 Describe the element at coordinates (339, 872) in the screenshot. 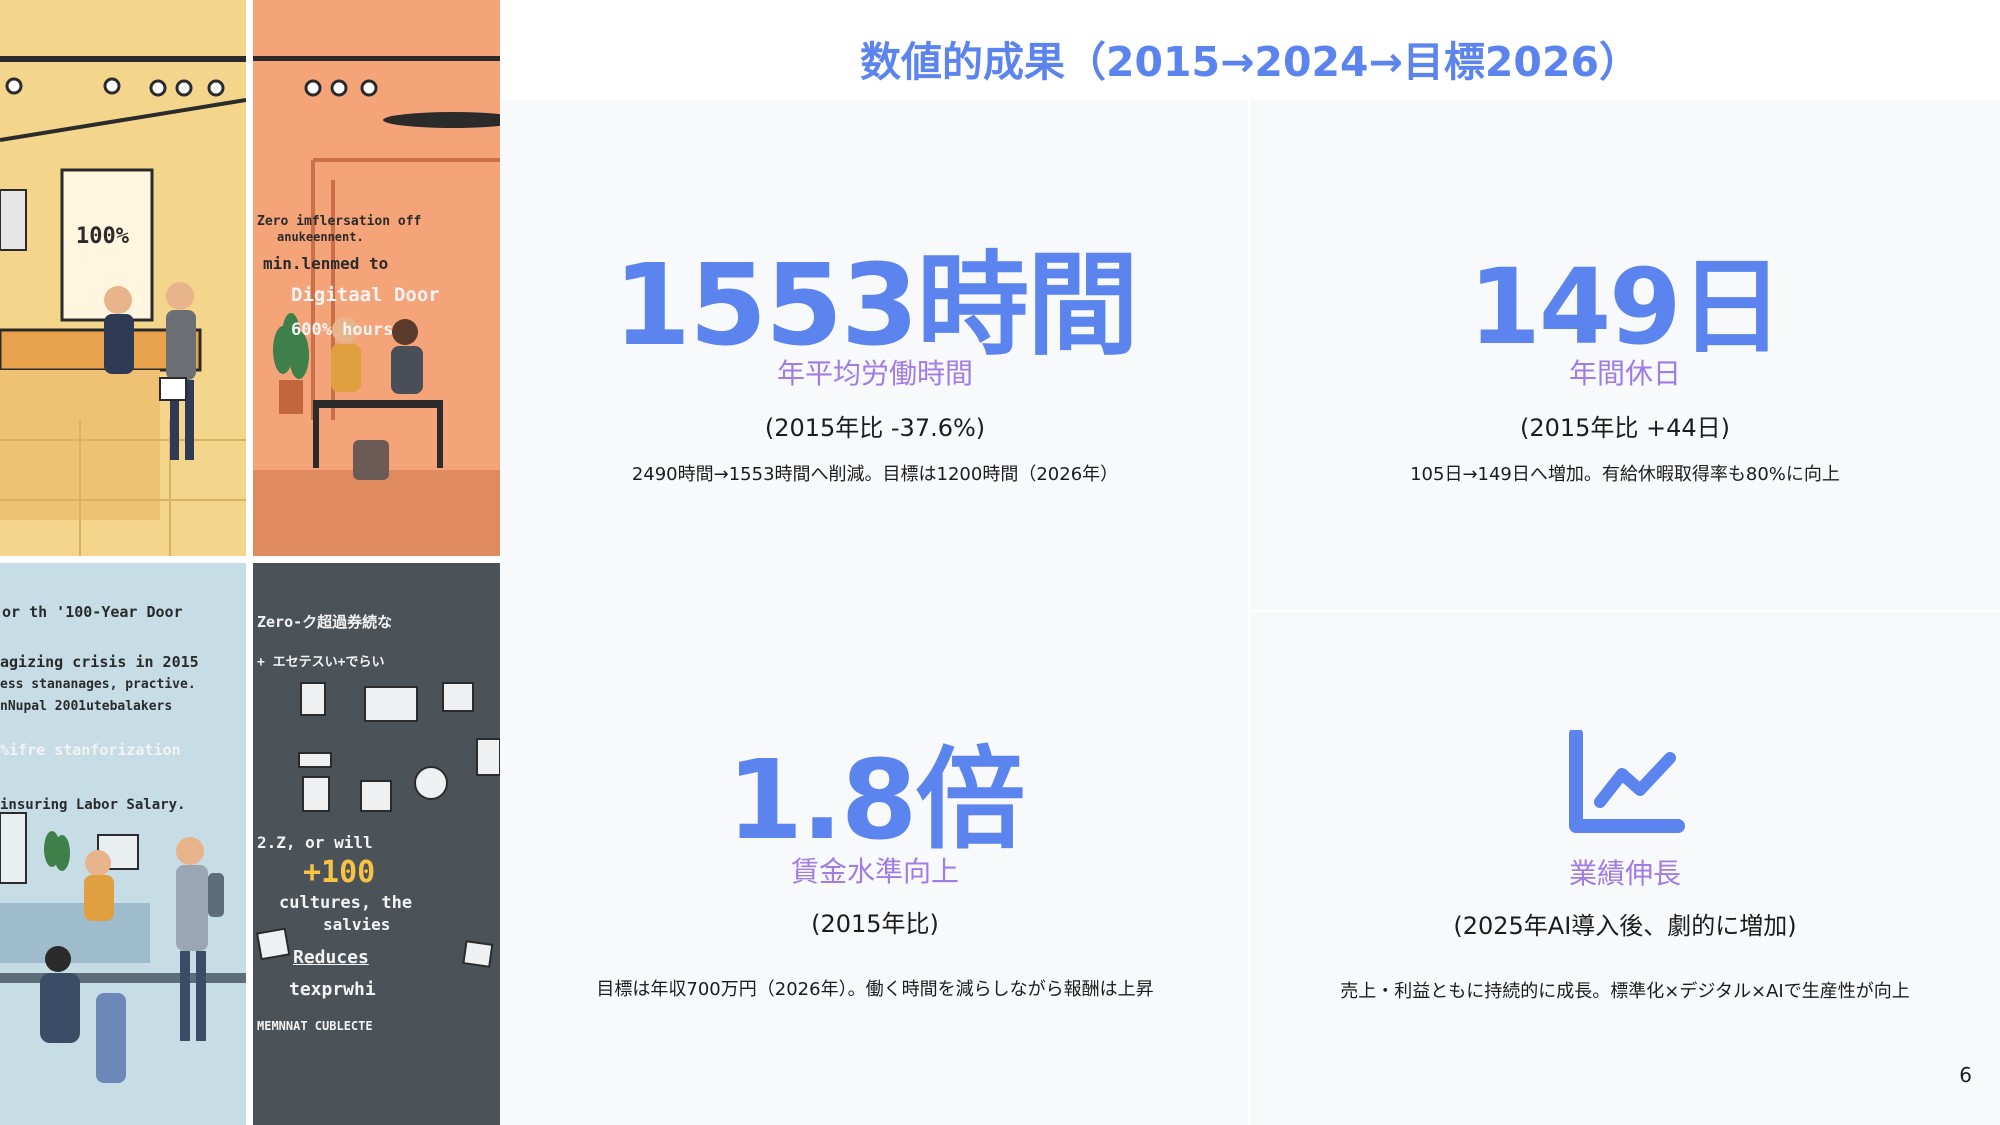

I see `panel4-plus-100: +100` at that location.